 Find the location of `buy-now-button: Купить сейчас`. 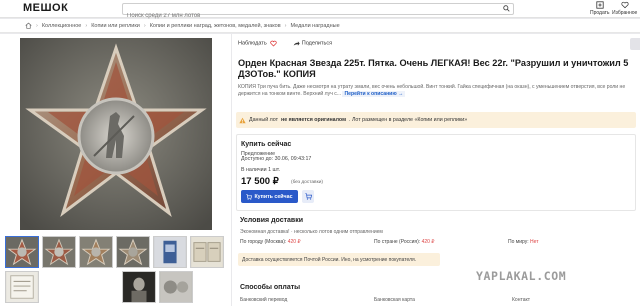

buy-now-button: Купить сейчас is located at coordinates (269, 196).